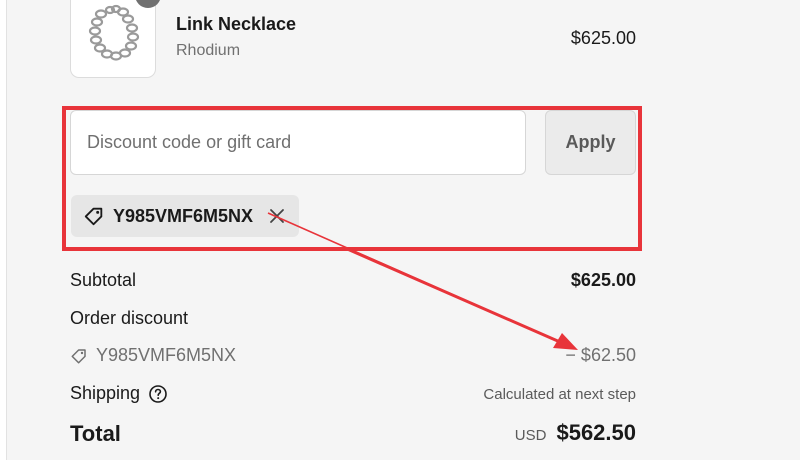 The width and height of the screenshot is (800, 460). Describe the element at coordinates (114, 32) in the screenshot. I see `necklace-icon` at that location.